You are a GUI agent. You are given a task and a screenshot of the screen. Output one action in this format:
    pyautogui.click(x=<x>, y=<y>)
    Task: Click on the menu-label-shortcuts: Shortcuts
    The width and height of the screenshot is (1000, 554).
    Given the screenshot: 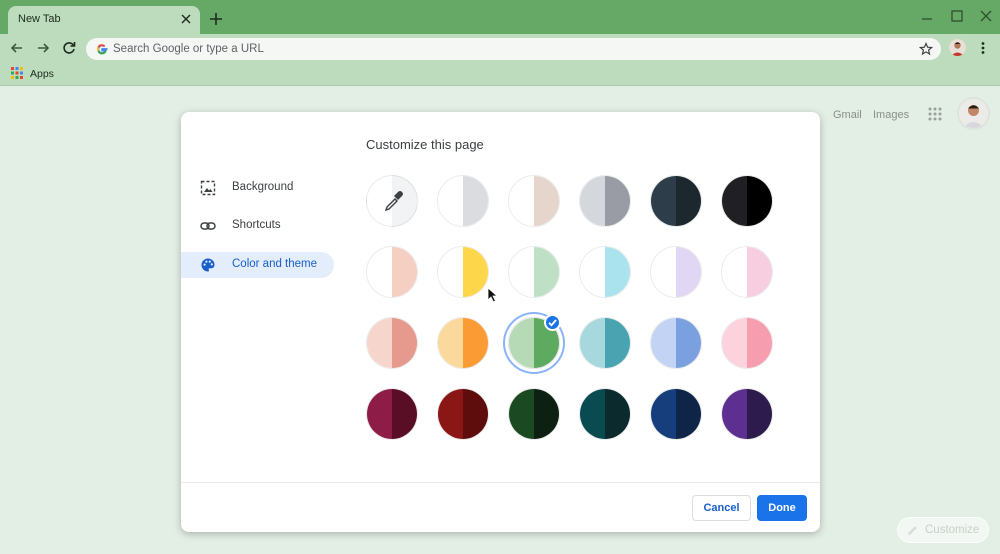 What is the action you would take?
    pyautogui.click(x=256, y=225)
    